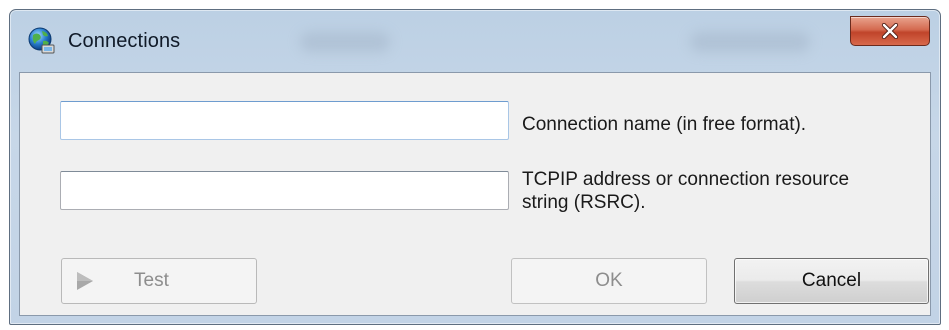 Image resolution: width=949 pixels, height=330 pixels. Describe the element at coordinates (284, 120) in the screenshot. I see `connection-name-input` at that location.